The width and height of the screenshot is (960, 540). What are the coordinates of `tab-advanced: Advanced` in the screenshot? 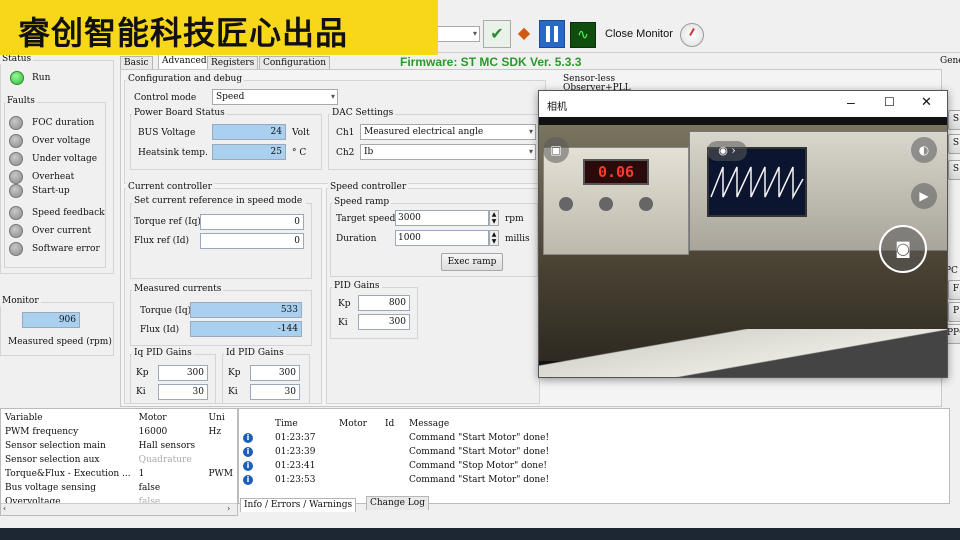 It's located at (184, 62).